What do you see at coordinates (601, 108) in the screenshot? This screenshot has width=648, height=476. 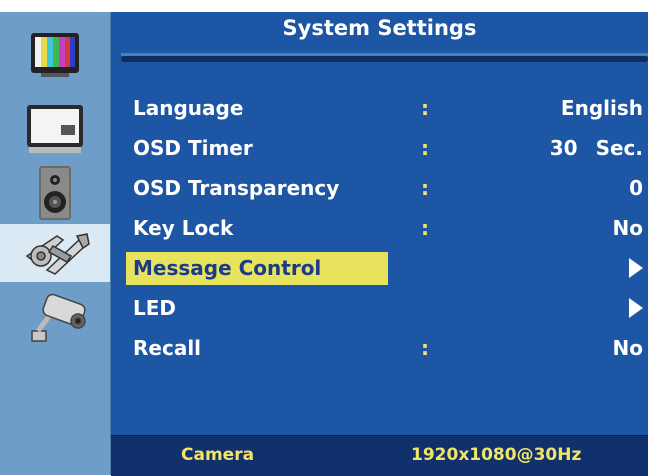 I see `menu-item-value: English` at bounding box center [601, 108].